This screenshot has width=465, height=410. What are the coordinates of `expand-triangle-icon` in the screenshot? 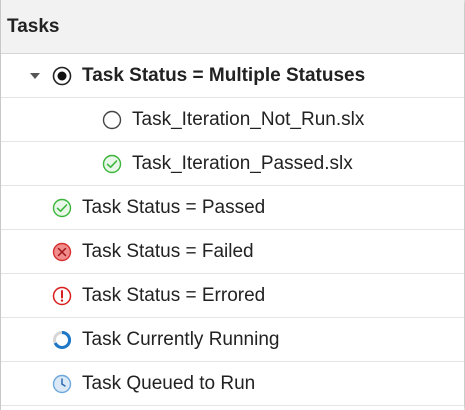 It's located at (35, 76).